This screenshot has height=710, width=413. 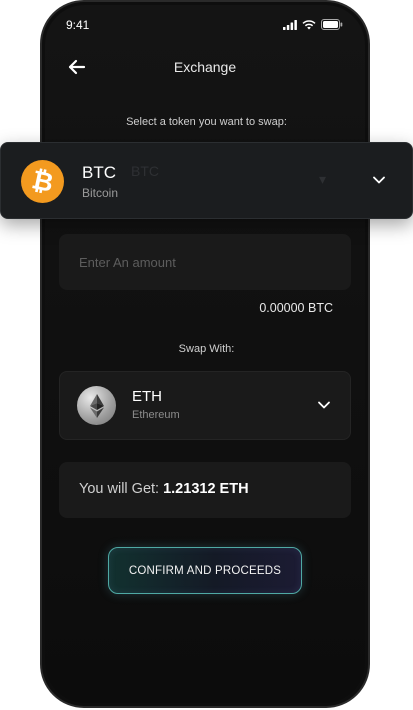 I want to click on status-icons, so click(x=313, y=26).